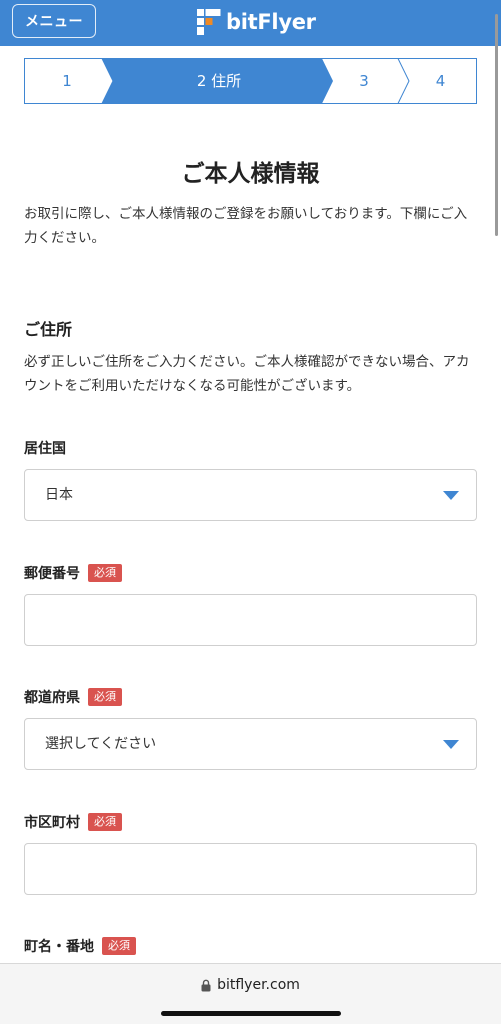  I want to click on postal-code-input, so click(250, 620).